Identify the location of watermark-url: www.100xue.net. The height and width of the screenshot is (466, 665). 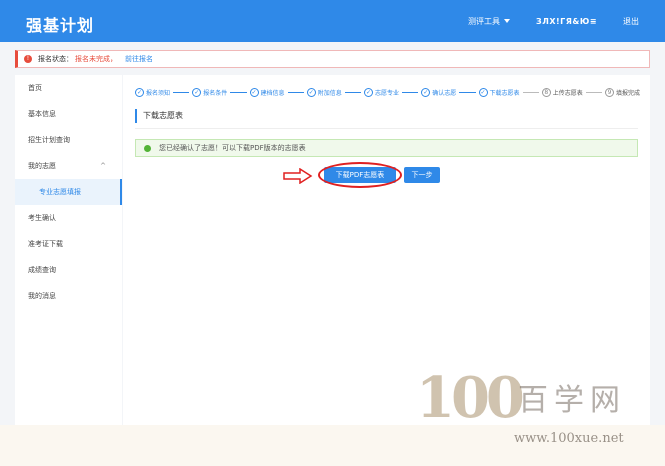
(569, 438).